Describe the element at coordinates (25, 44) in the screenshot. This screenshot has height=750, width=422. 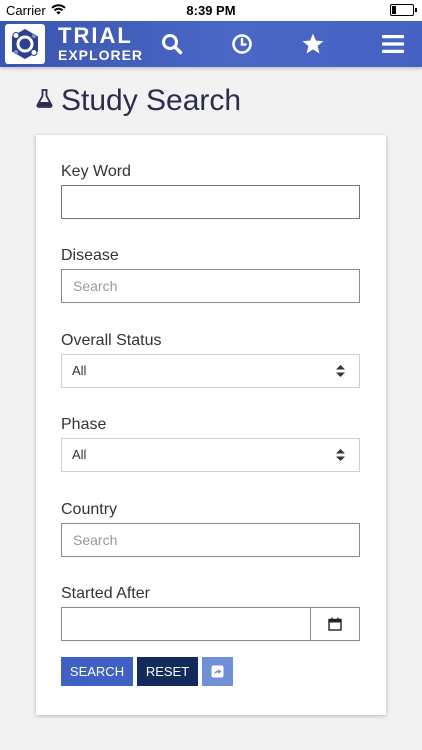
I see `logo-icon` at that location.